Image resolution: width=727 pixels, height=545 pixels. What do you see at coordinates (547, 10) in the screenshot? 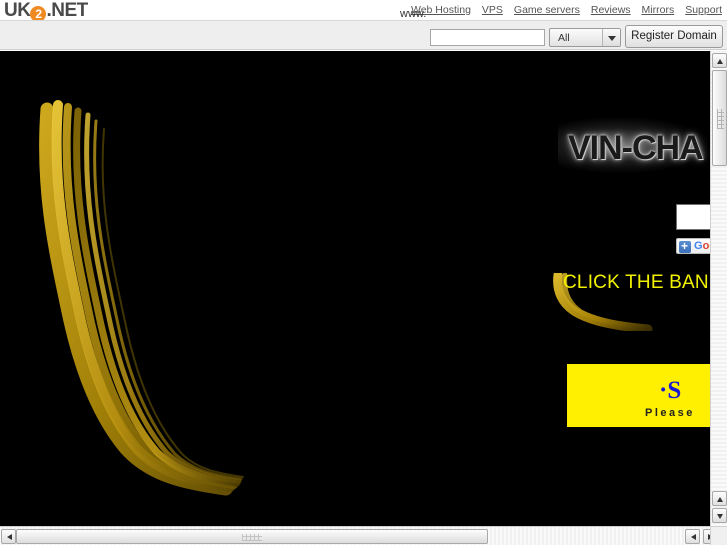
I see `nav-link-game-servers: Game servers` at bounding box center [547, 10].